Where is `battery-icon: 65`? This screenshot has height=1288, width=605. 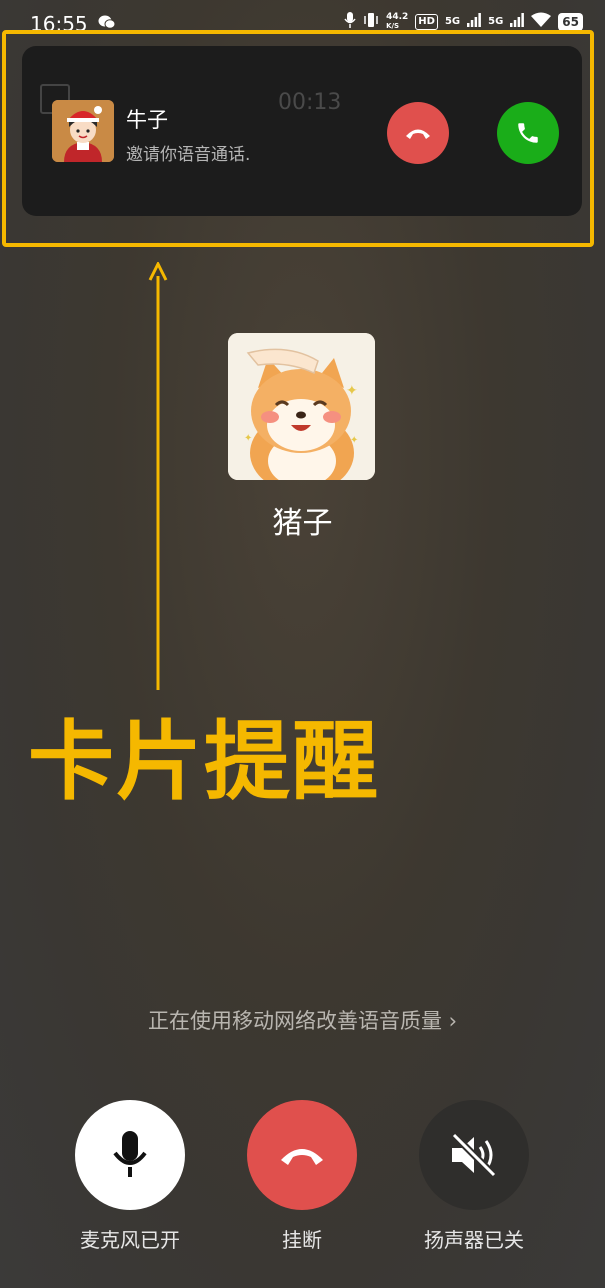 battery-icon: 65 is located at coordinates (570, 21).